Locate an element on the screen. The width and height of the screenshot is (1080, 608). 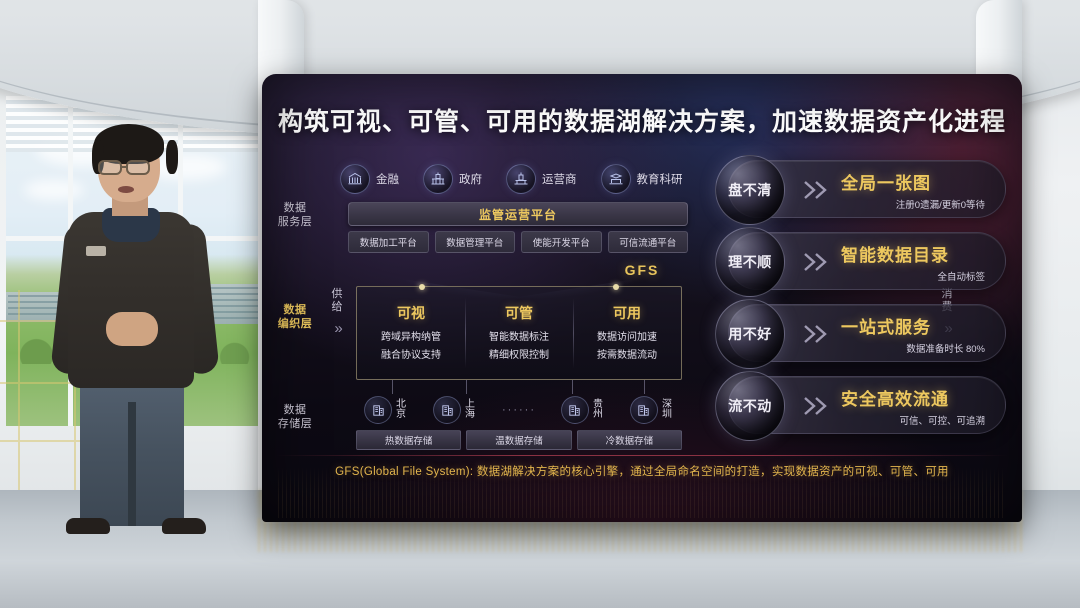
city-row: 北 京 上 海 ······ 贵 州 深 圳 is located at coordinates (519, 410).